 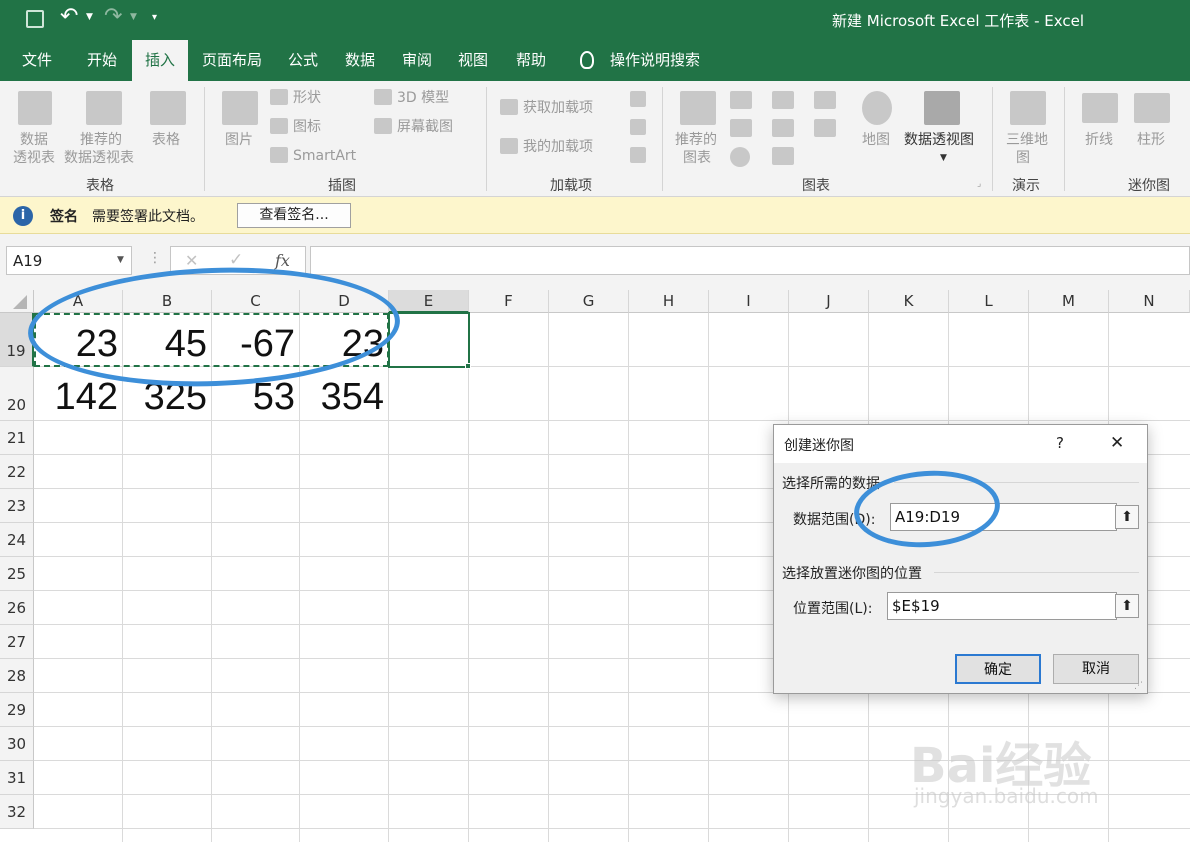 What do you see at coordinates (1149, 301) in the screenshot?
I see `column-header-n: N` at bounding box center [1149, 301].